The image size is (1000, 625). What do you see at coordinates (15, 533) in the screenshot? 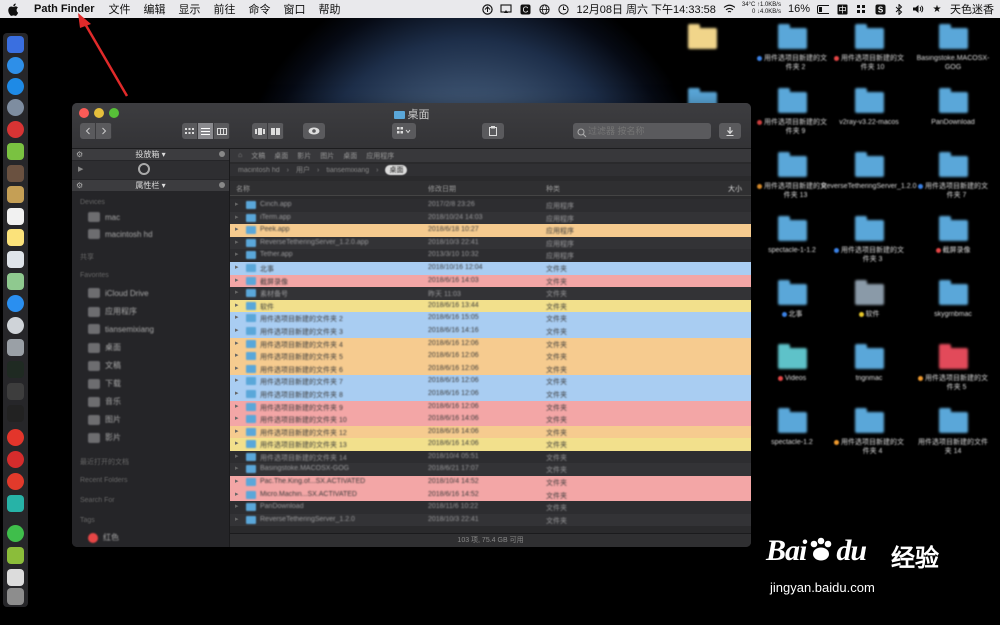
I see `wechat-icon` at bounding box center [15, 533].